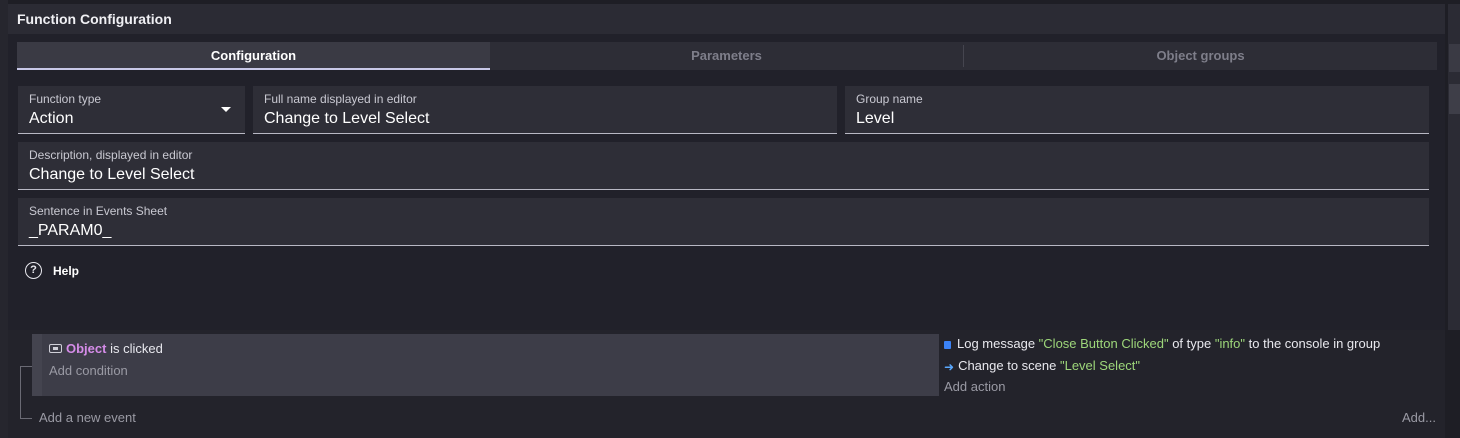 The height and width of the screenshot is (438, 1460). I want to click on add-condition-button: Add condition, so click(88, 370).